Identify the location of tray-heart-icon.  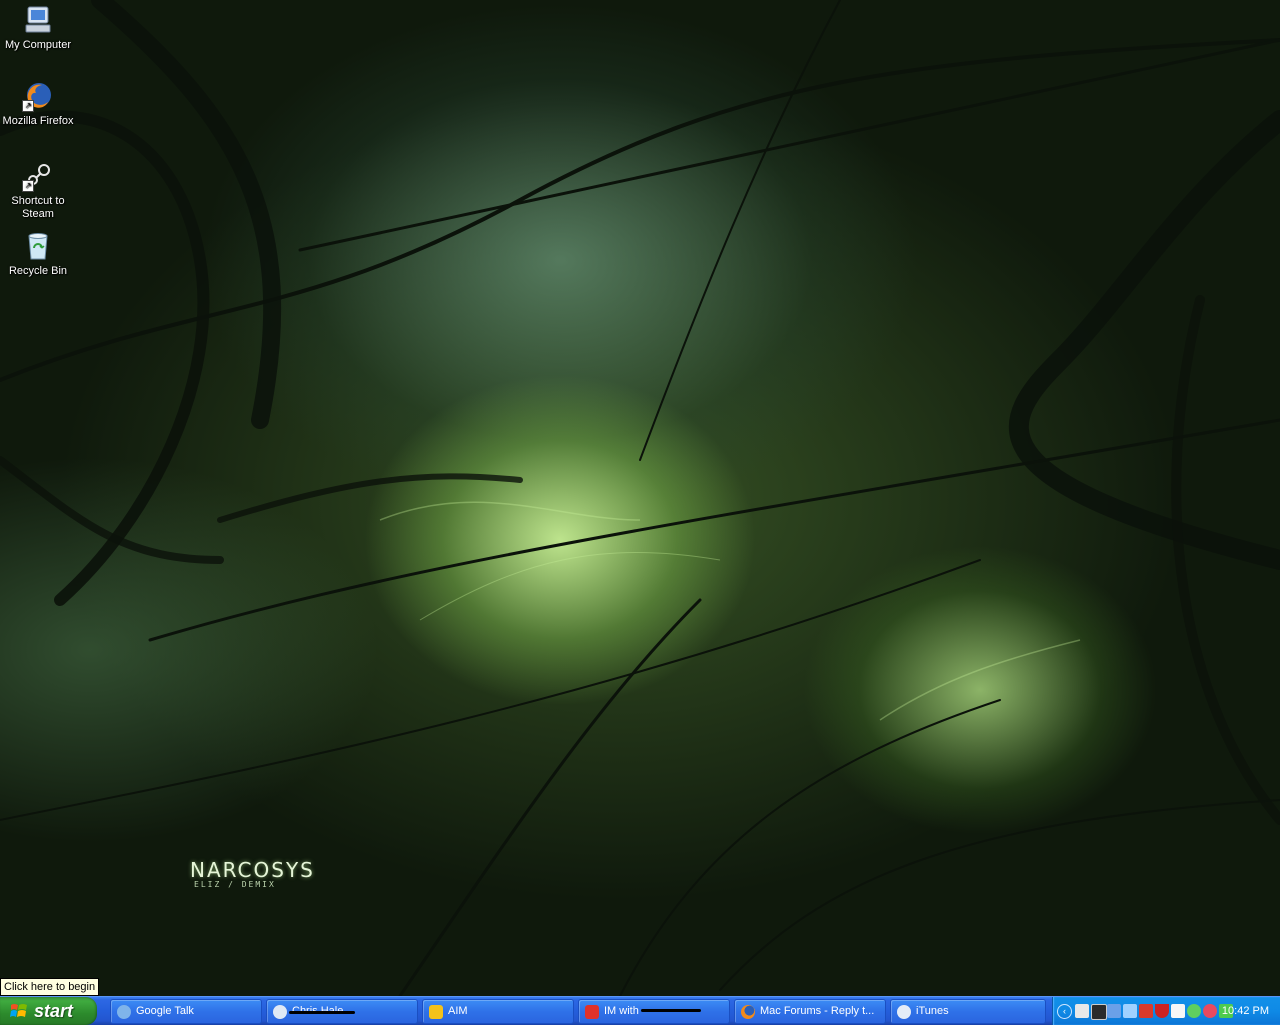
(1210, 1011).